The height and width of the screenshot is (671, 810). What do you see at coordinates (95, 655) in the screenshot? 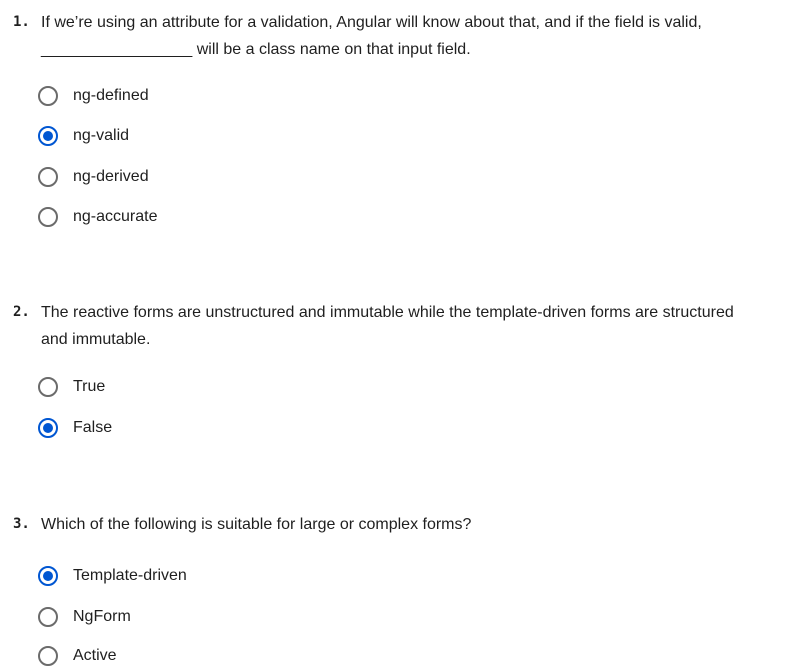
I see `option-label: Active` at bounding box center [95, 655].